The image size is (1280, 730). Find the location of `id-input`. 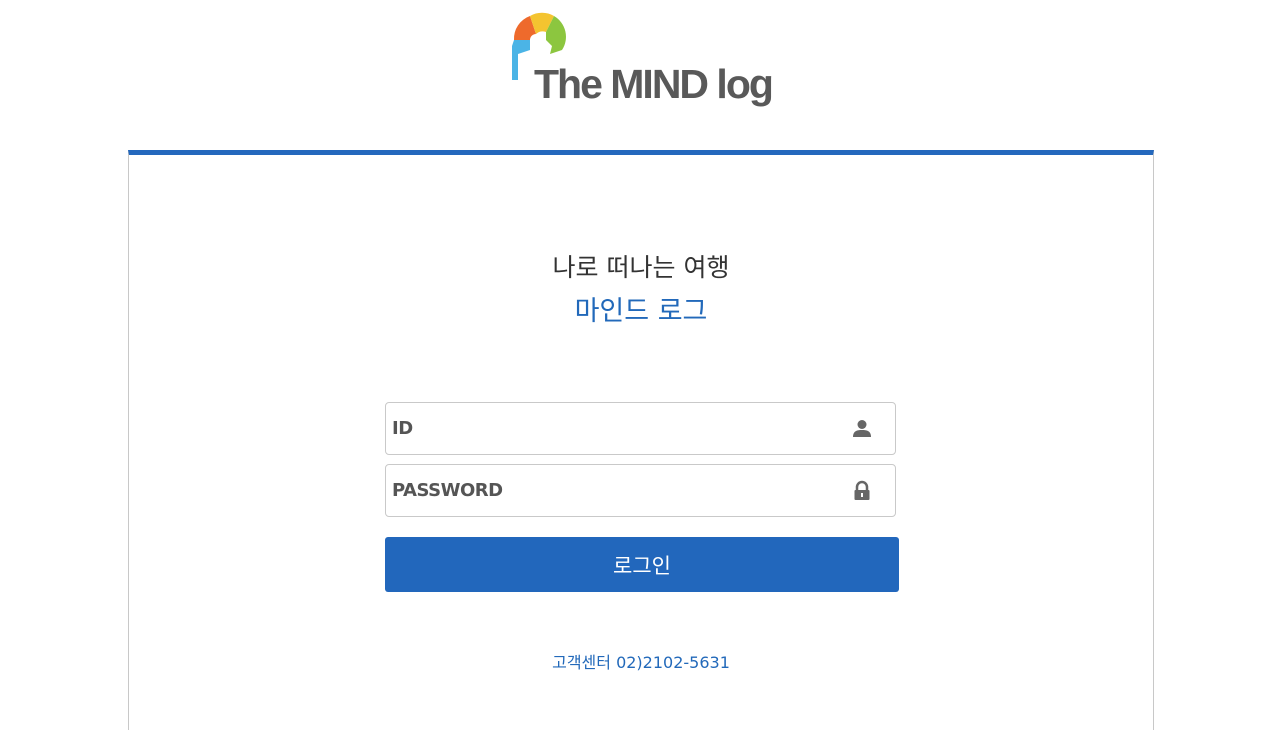

id-input is located at coordinates (640, 428).